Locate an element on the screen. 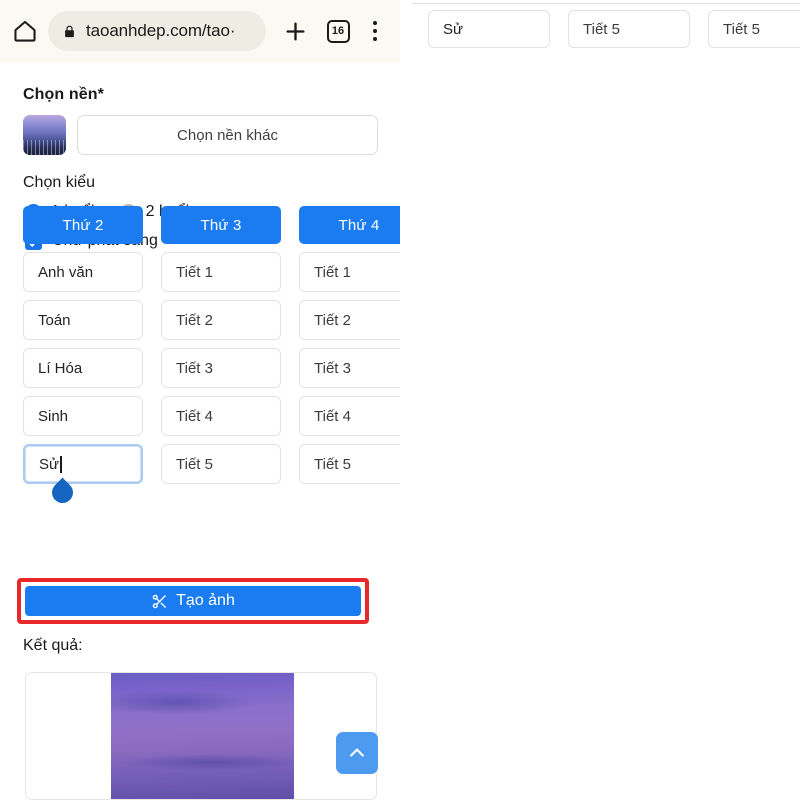  subject-input-t4-4: Tiết 4 is located at coordinates (349, 416).